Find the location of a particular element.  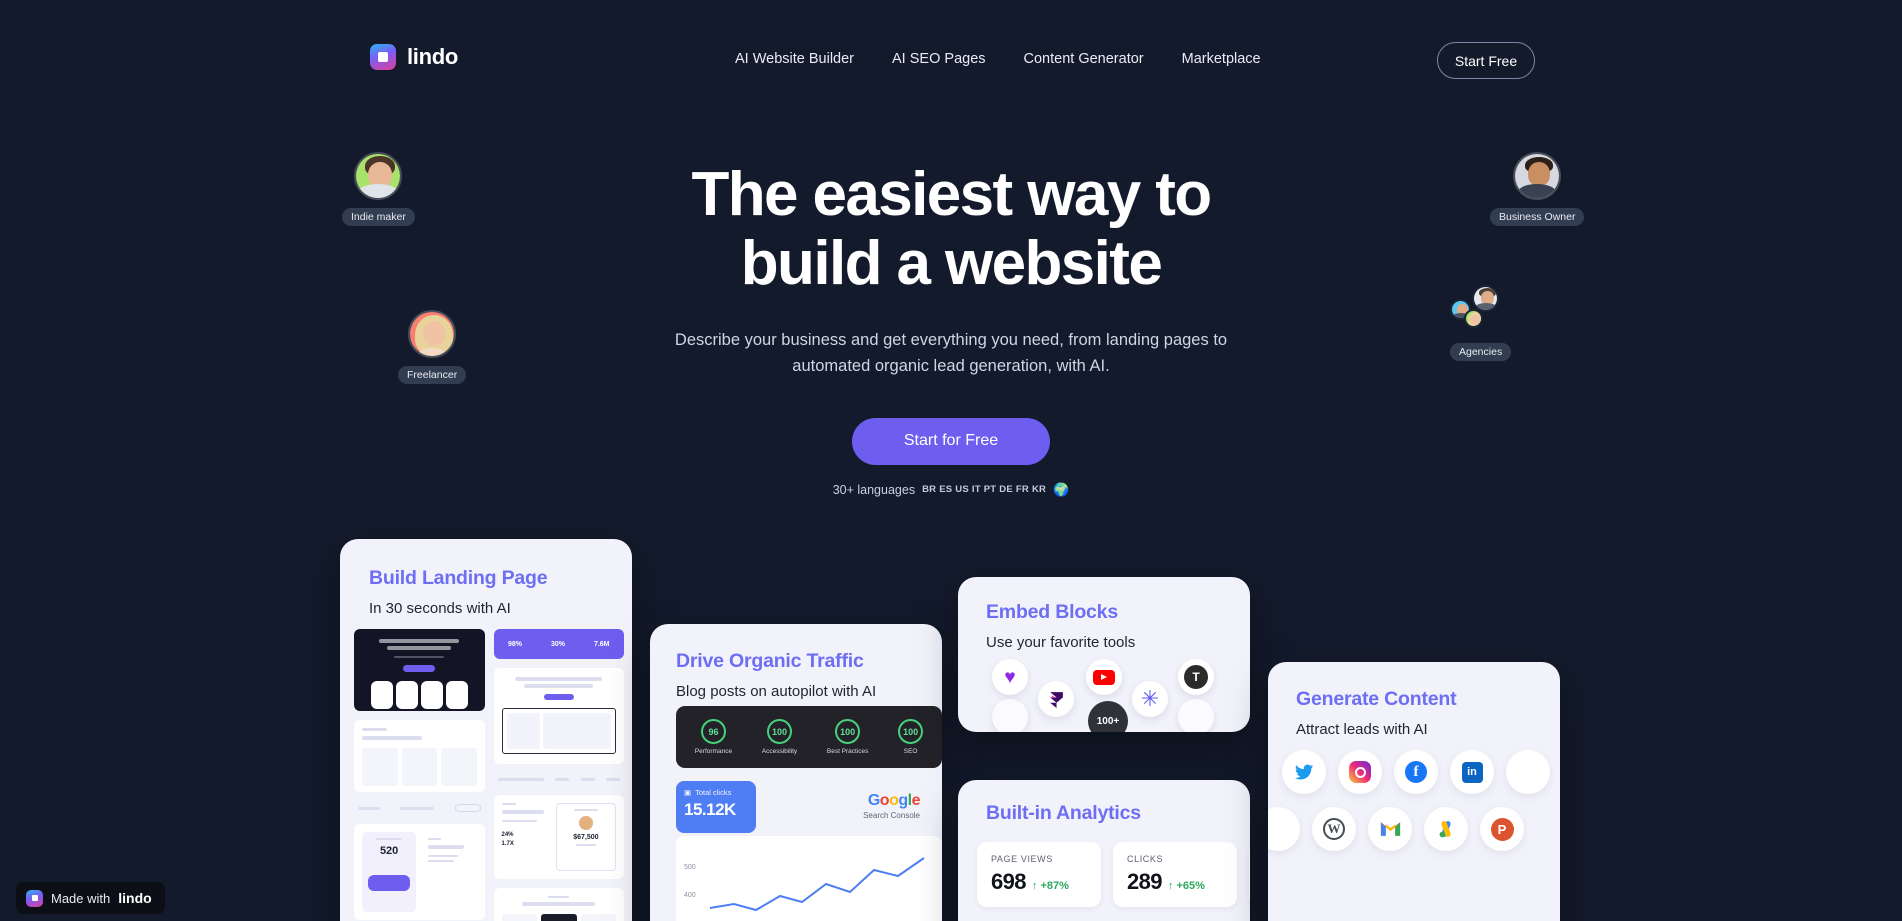

preview-stat: 30% is located at coordinates (557, 644).